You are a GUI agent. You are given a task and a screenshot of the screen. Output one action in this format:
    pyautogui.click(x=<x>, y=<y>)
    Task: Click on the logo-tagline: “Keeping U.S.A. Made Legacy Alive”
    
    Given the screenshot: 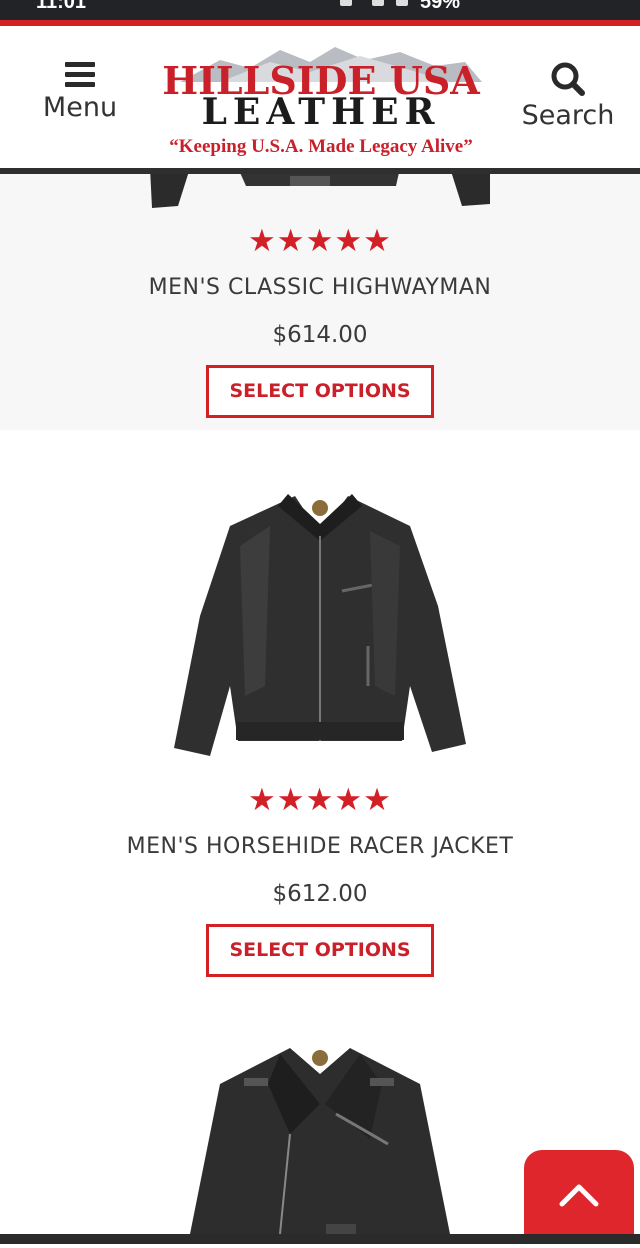 What is the action you would take?
    pyautogui.click(x=321, y=146)
    